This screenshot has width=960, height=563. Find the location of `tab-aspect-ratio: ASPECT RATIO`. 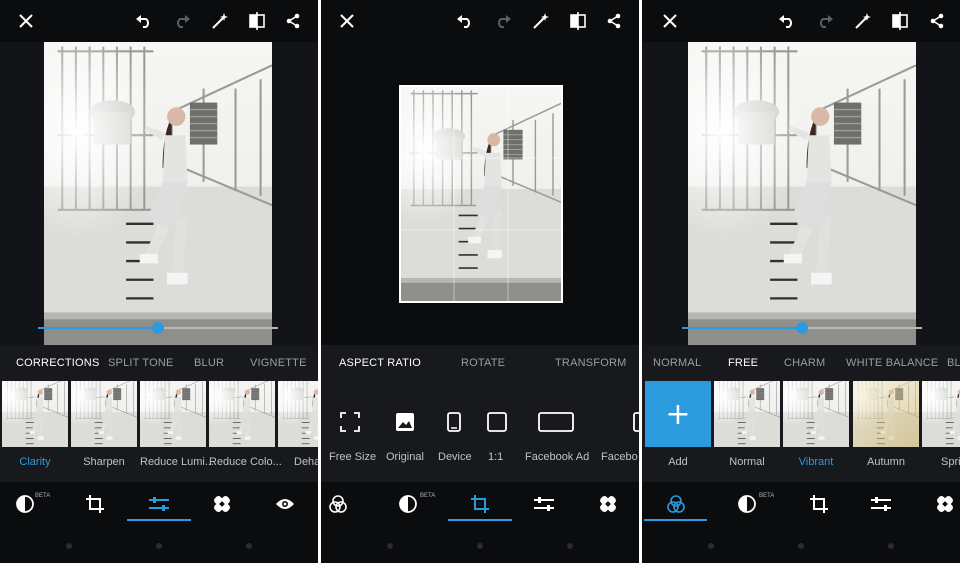

tab-aspect-ratio: ASPECT RATIO is located at coordinates (380, 363).